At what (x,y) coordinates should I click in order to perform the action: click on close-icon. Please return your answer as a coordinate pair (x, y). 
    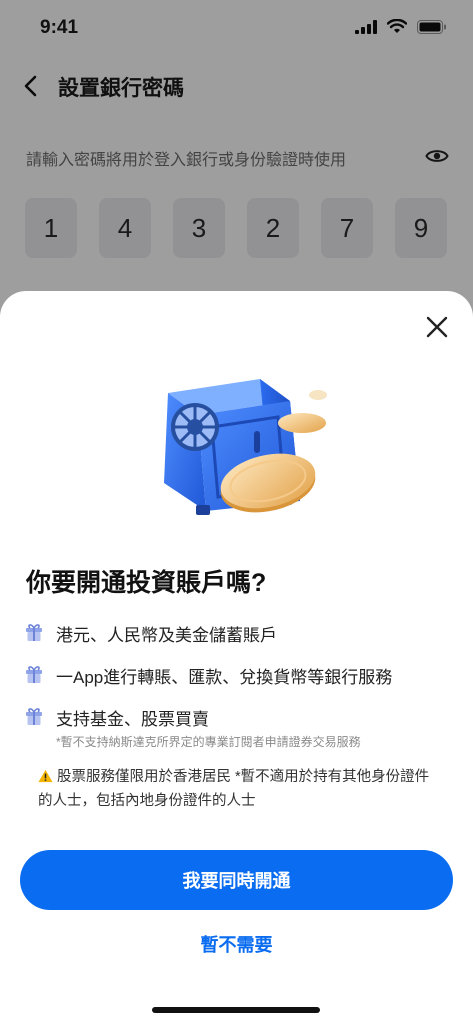
    Looking at the image, I should click on (437, 327).